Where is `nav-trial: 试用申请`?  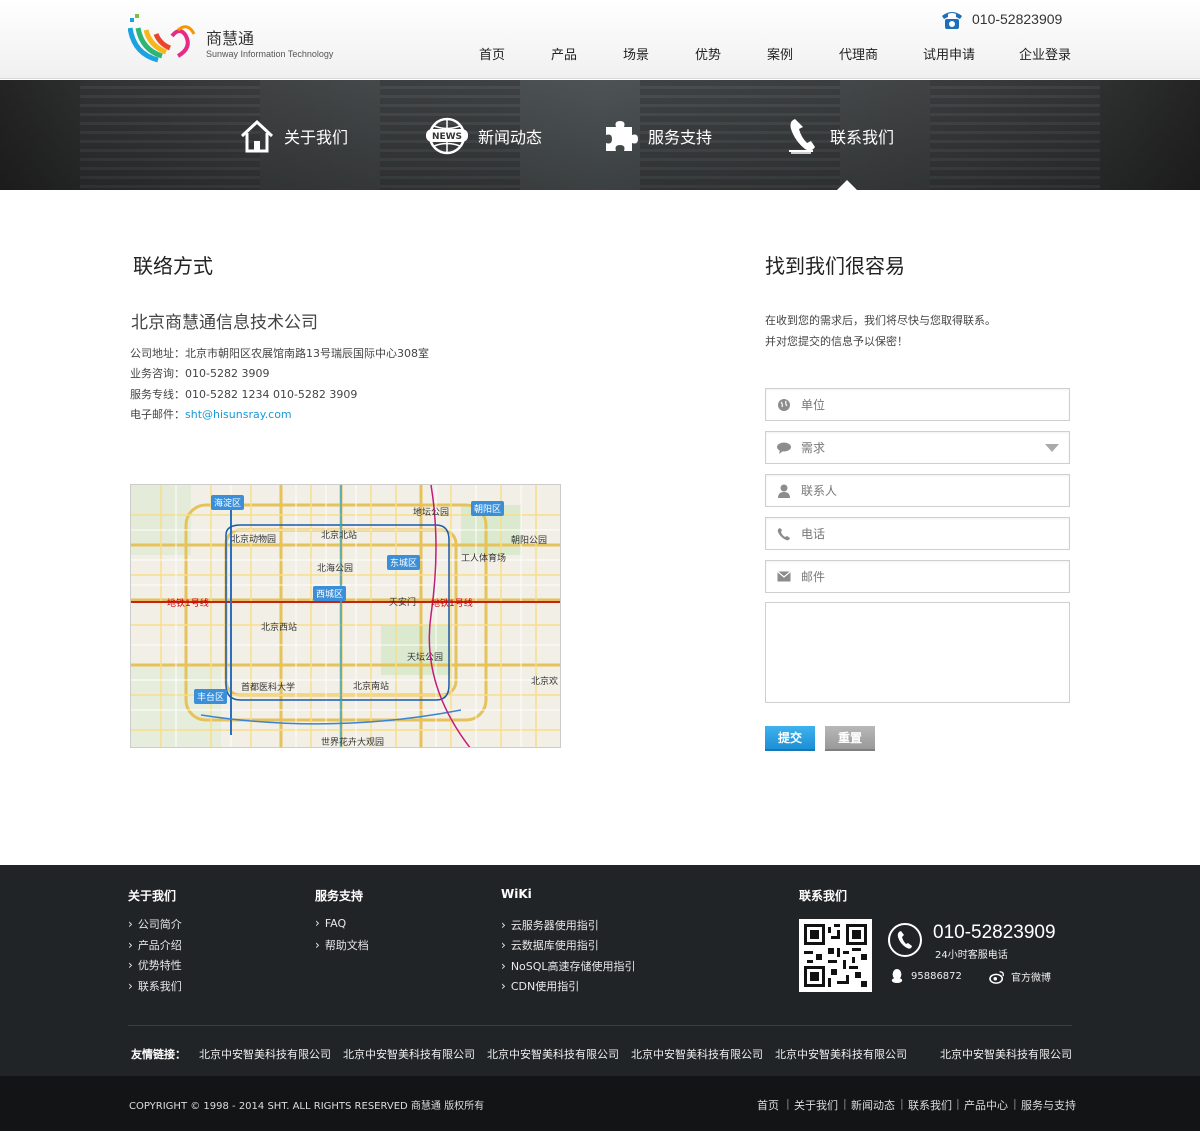 nav-trial: 试用申请 is located at coordinates (949, 53).